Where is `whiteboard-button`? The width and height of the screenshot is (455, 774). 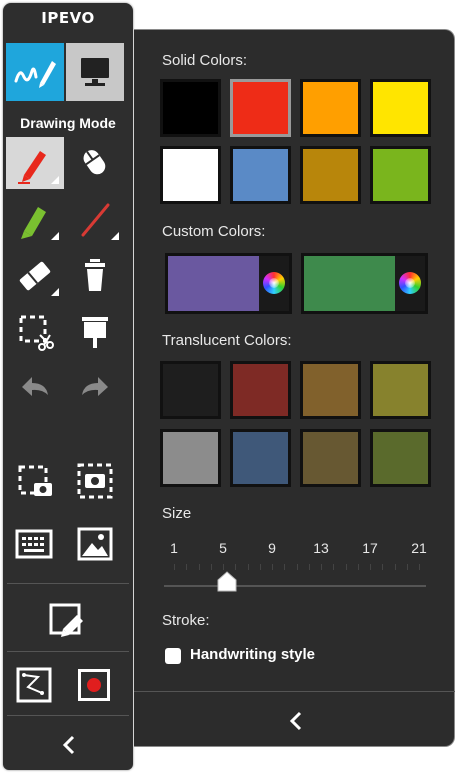
whiteboard-button is located at coordinates (95, 331).